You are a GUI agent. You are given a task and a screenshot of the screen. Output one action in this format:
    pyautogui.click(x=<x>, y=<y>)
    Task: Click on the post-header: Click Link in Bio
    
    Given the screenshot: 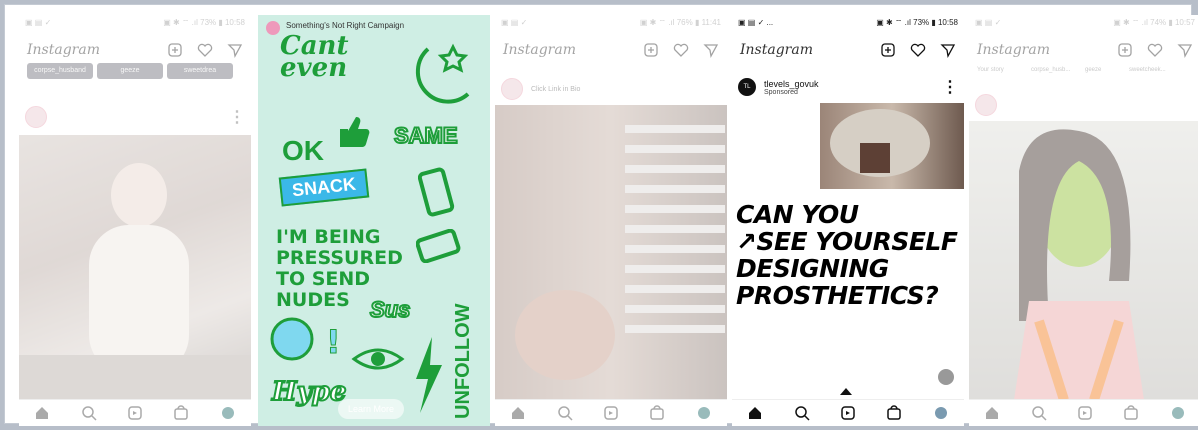 What is the action you would take?
    pyautogui.click(x=611, y=89)
    